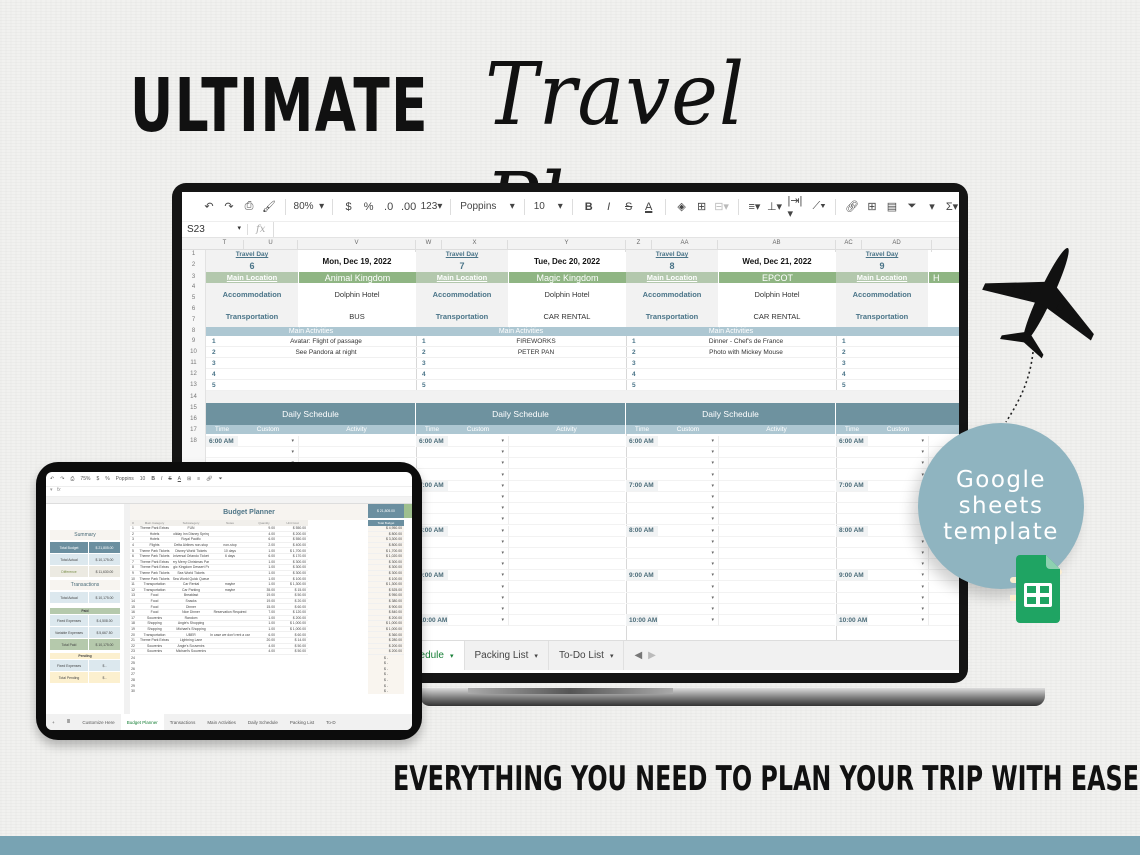 This screenshot has height=855, width=1140. I want to click on formula-input, so click(616, 229).